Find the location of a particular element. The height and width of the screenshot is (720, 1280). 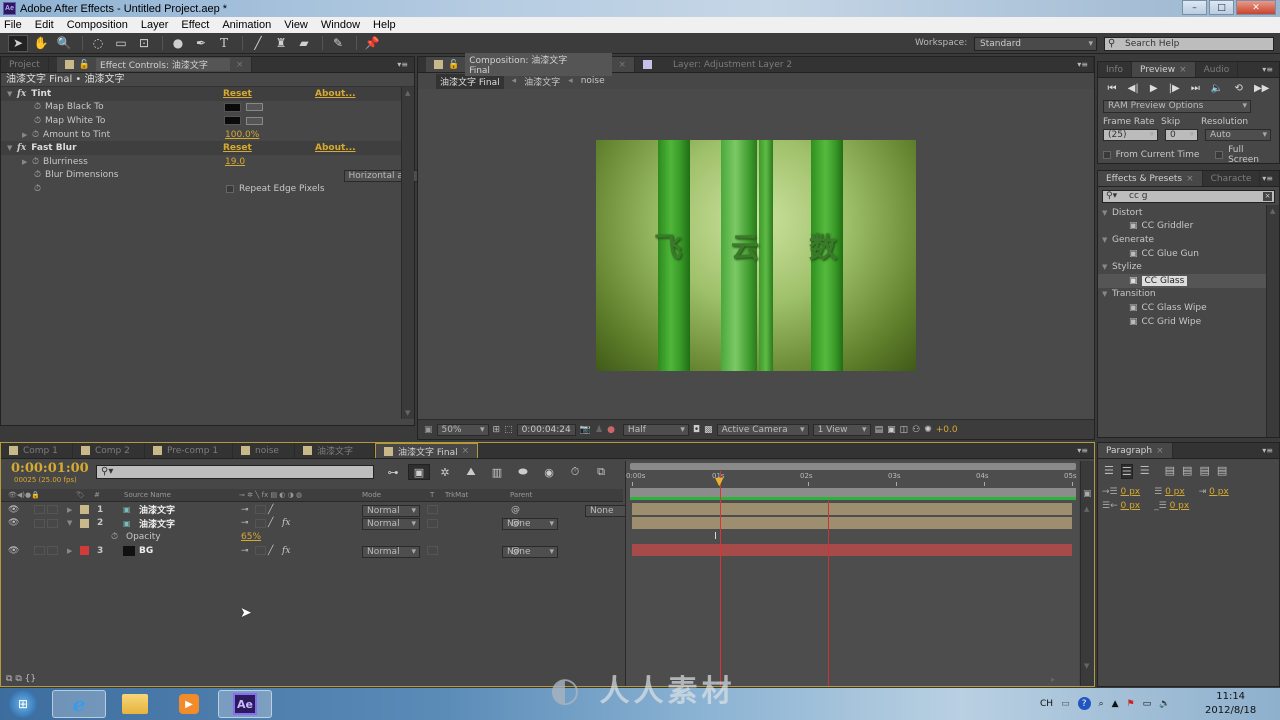

tab-close-icon: × is located at coordinates (466, 451).